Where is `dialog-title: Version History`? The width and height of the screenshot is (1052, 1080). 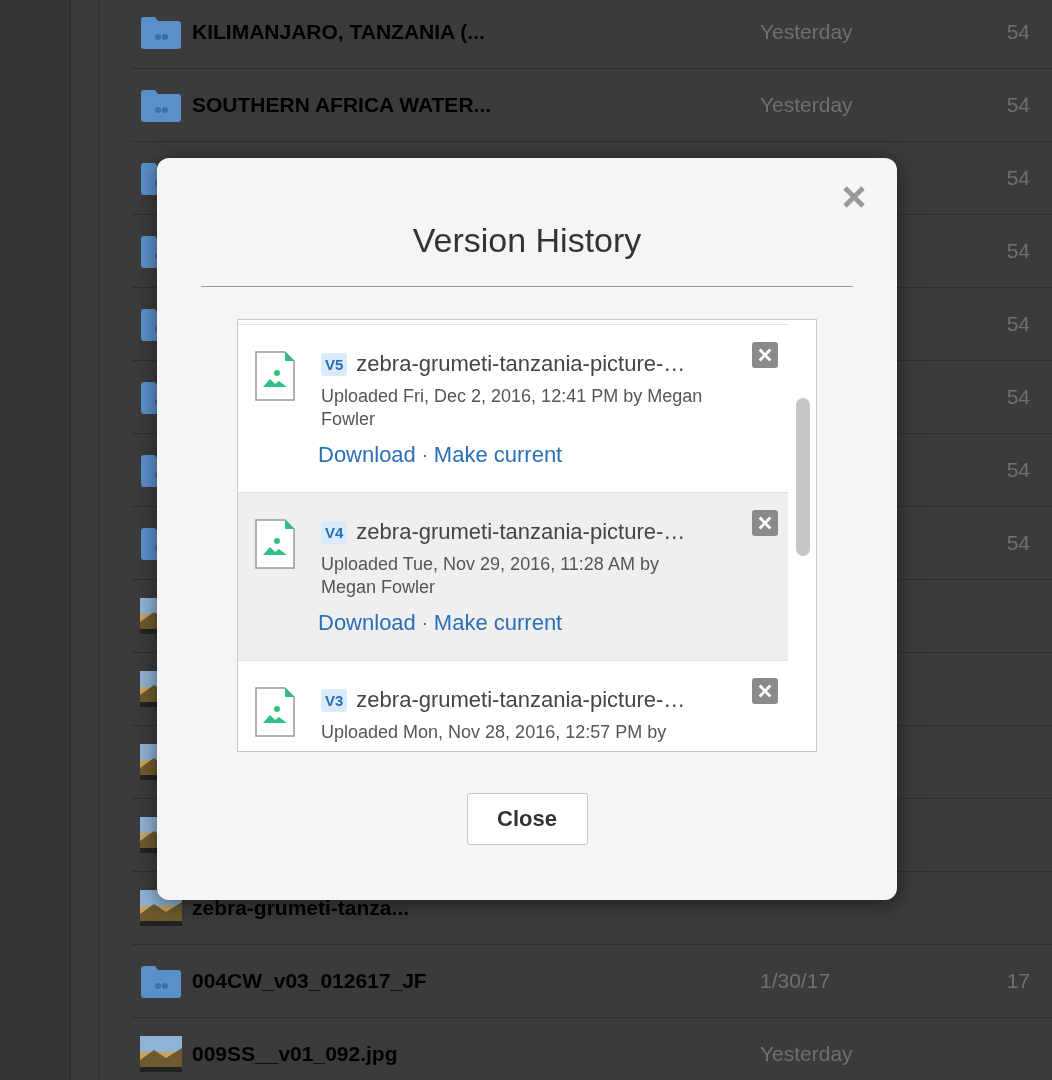 dialog-title: Version History is located at coordinates (527, 240).